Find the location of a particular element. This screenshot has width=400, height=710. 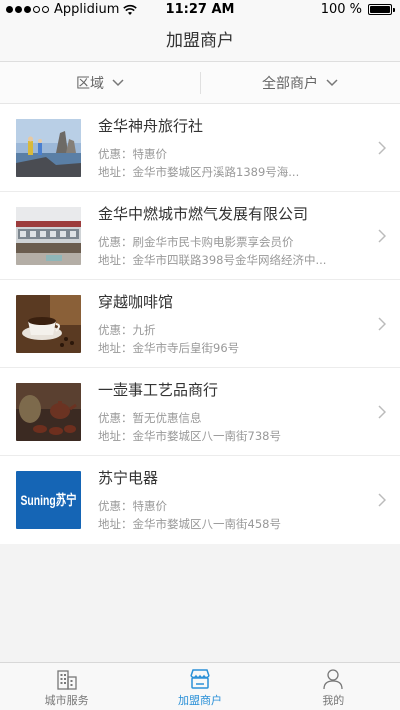

battery-icon is located at coordinates (381, 9).